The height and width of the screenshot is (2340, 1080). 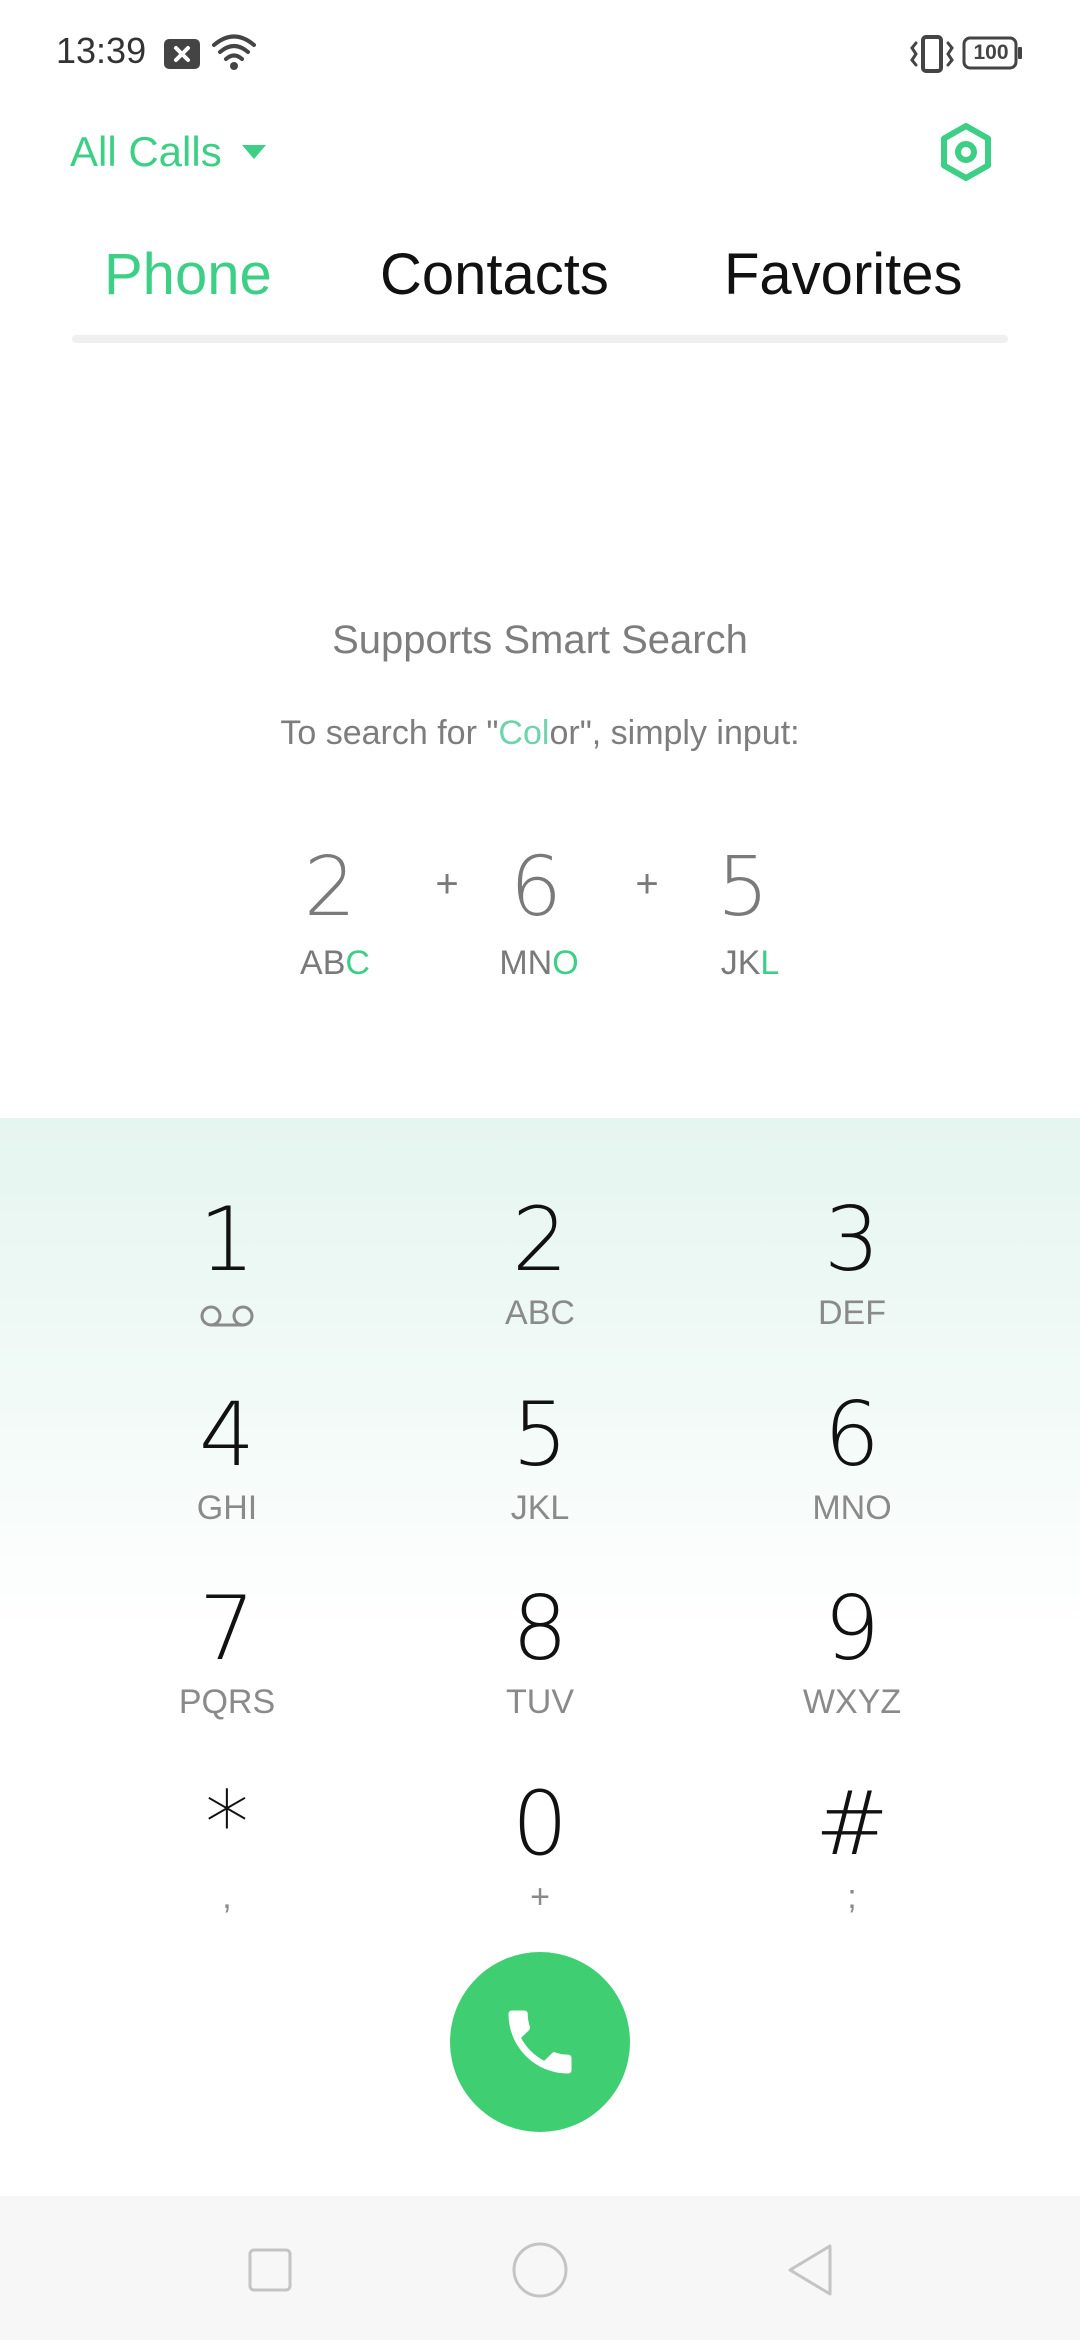 I want to click on key-digit: 5, so click(x=540, y=1434).